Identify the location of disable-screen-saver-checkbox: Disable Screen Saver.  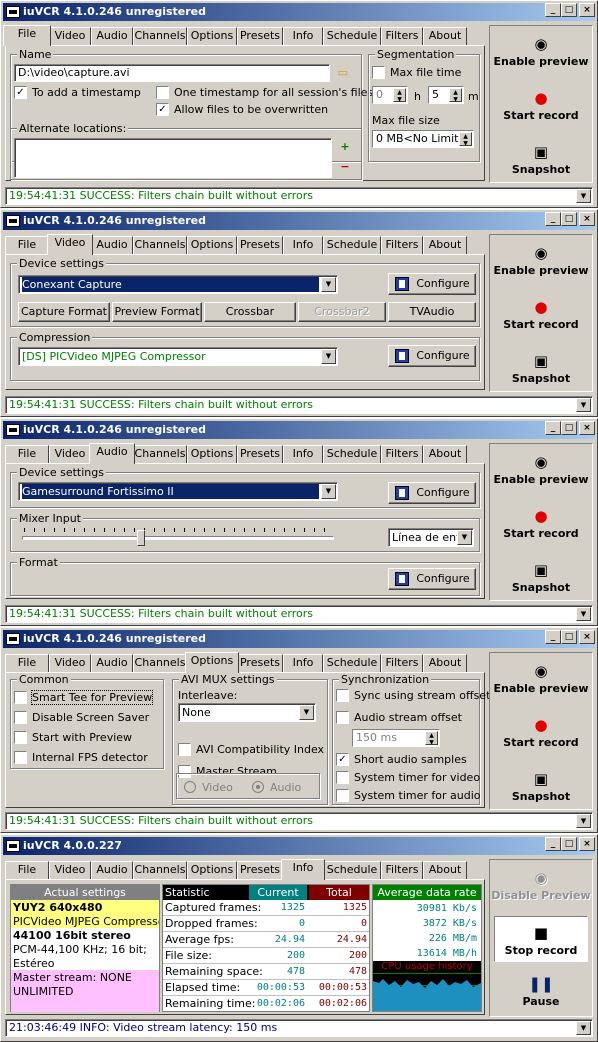
(81, 717).